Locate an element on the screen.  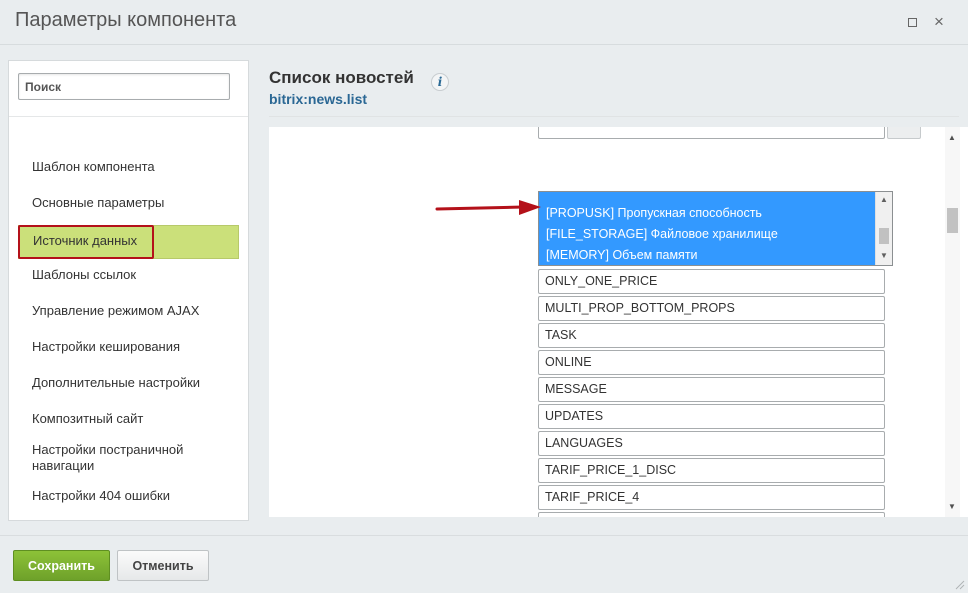
sidebar-item-label: Основные параметры is located at coordinates (98, 202).